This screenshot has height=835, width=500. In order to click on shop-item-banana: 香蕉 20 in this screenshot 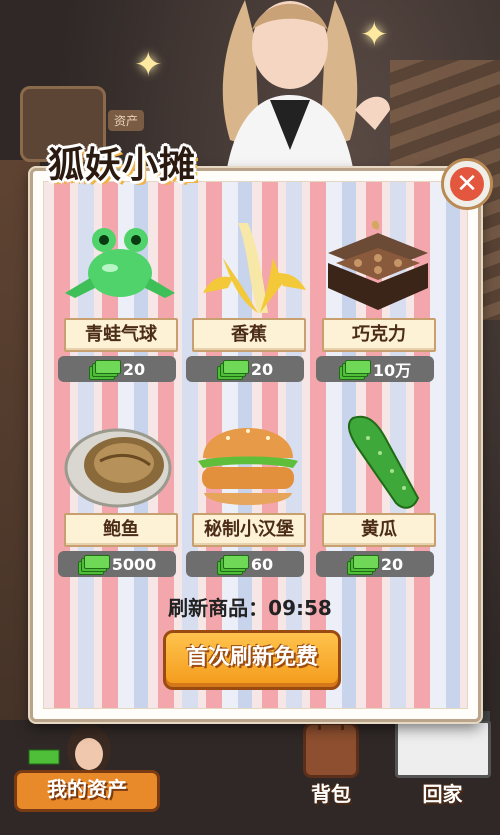, I will do `click(247, 300)`.